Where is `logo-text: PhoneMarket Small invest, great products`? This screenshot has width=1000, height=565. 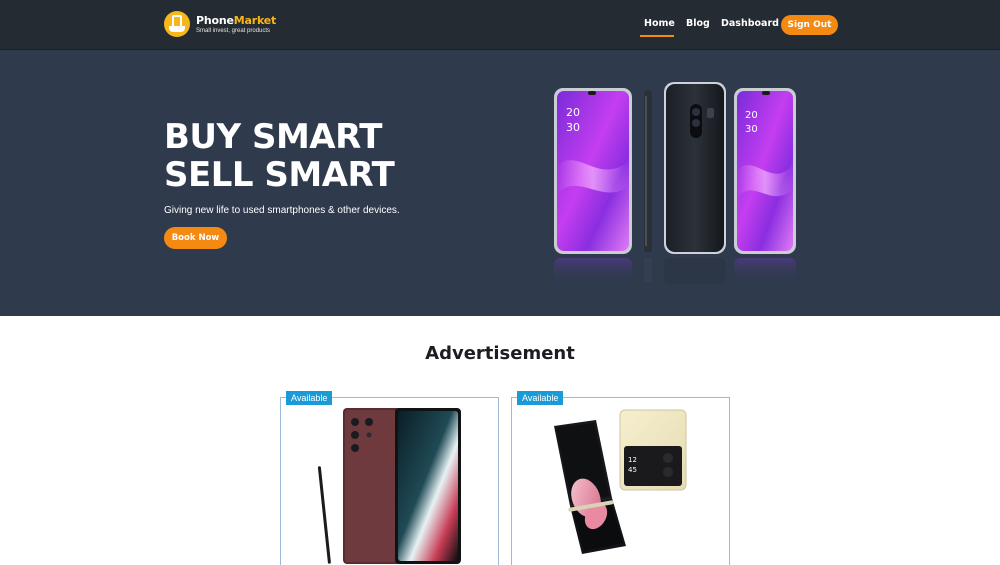
logo-text: PhoneMarket Small invest, great products is located at coordinates (236, 24).